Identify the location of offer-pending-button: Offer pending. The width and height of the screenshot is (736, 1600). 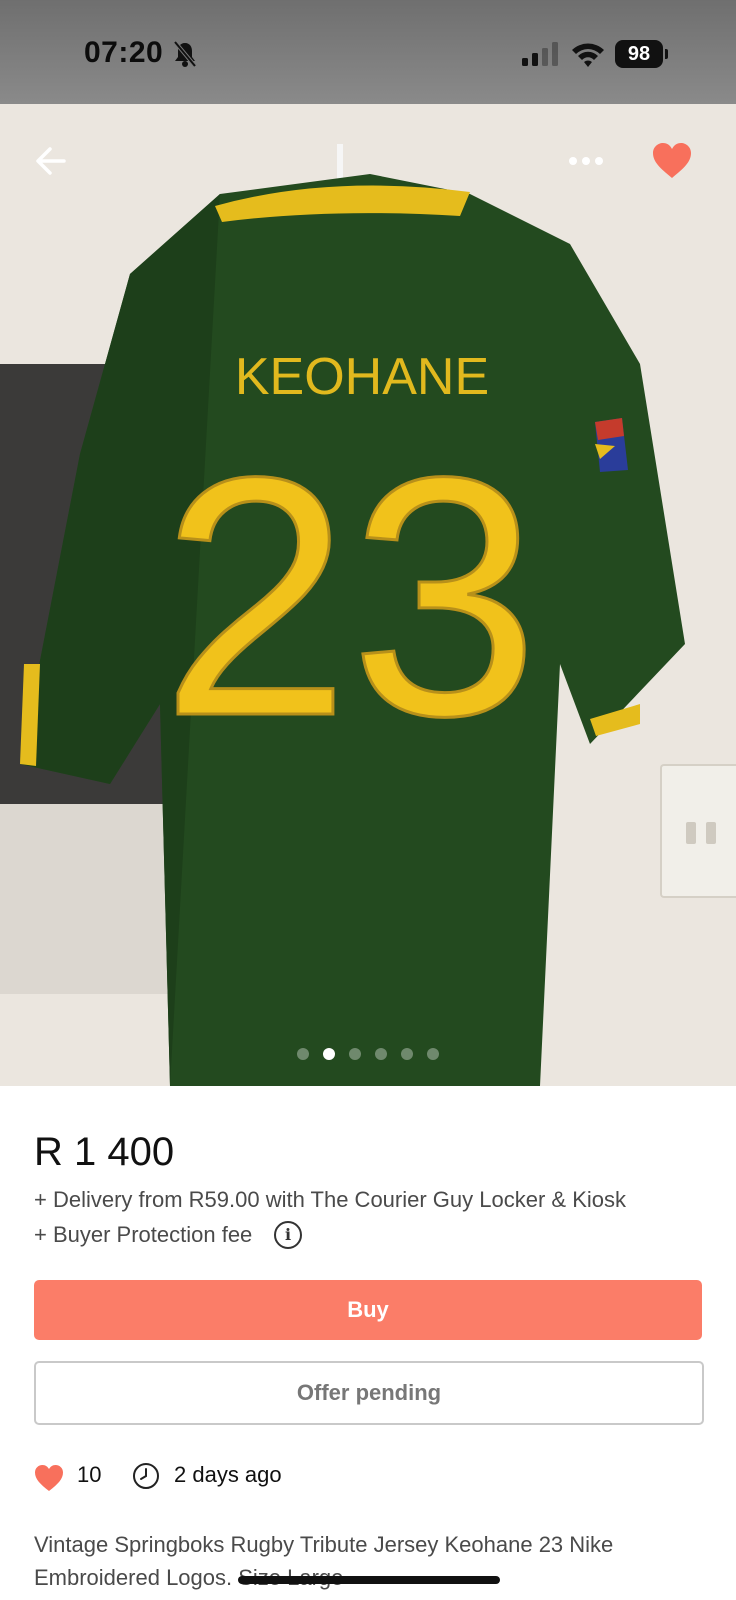
(369, 1393).